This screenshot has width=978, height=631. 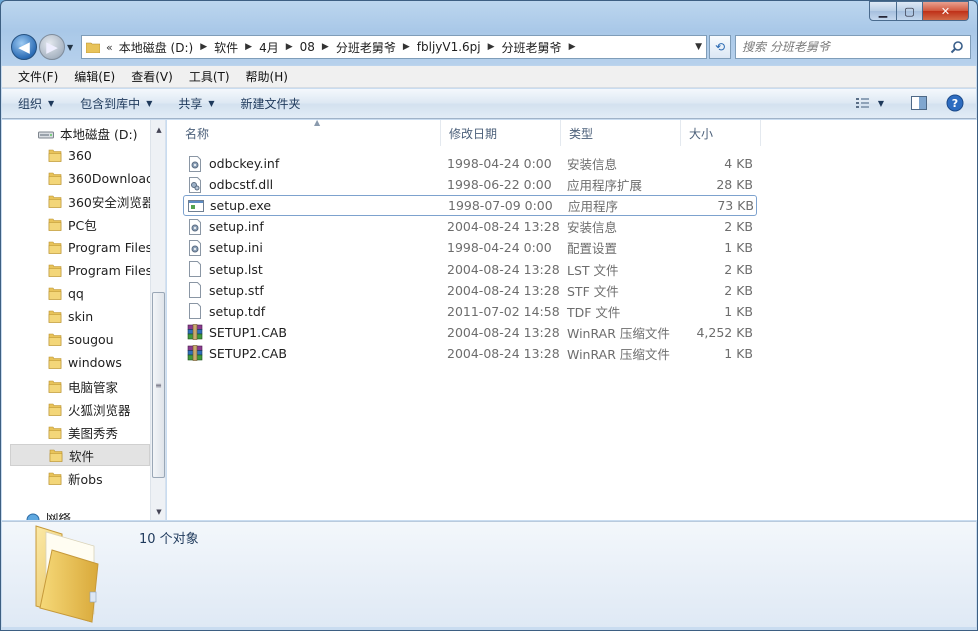 What do you see at coordinates (449, 47) in the screenshot?
I see `breadcrumb-item: fbljyV1.6pj` at bounding box center [449, 47].